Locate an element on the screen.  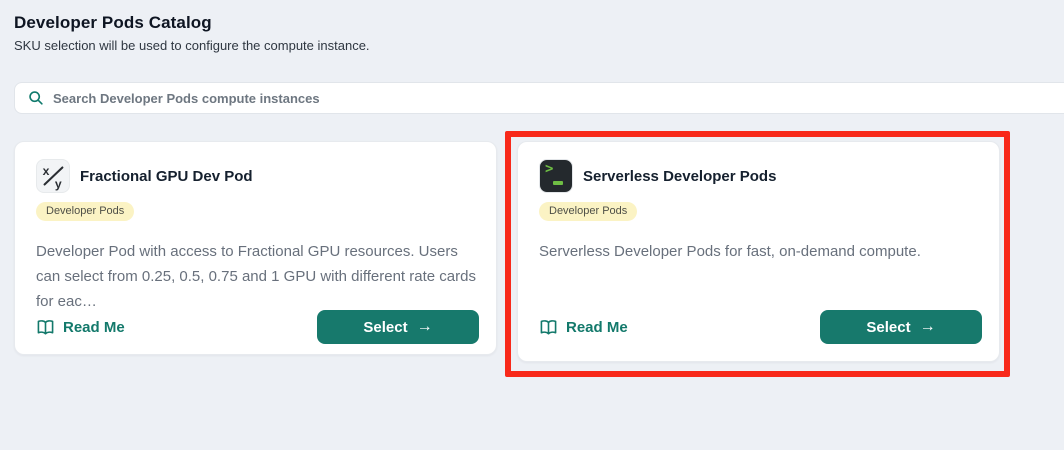
search-icon is located at coordinates (36, 98).